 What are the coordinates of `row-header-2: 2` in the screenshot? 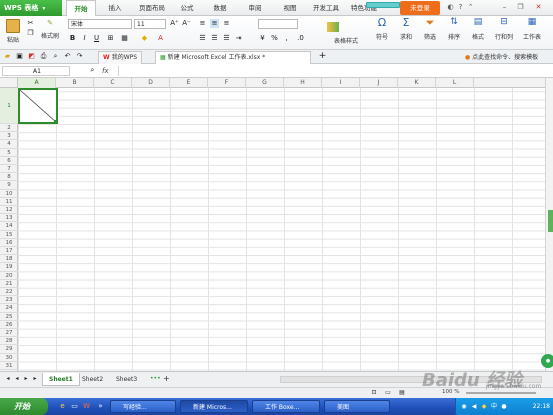 It's located at (9, 128).